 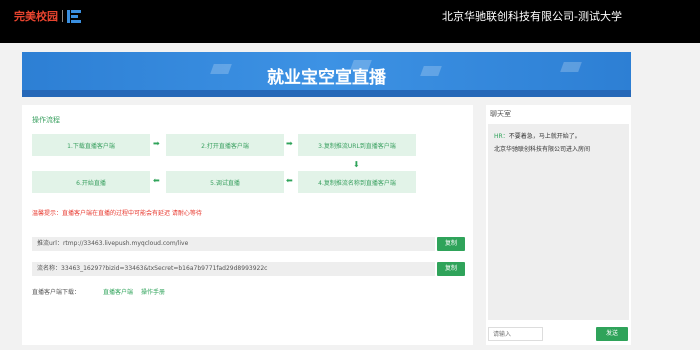 What do you see at coordinates (544, 136) in the screenshot?
I see `message-text: 不要着急，马上就开始了。` at bounding box center [544, 136].